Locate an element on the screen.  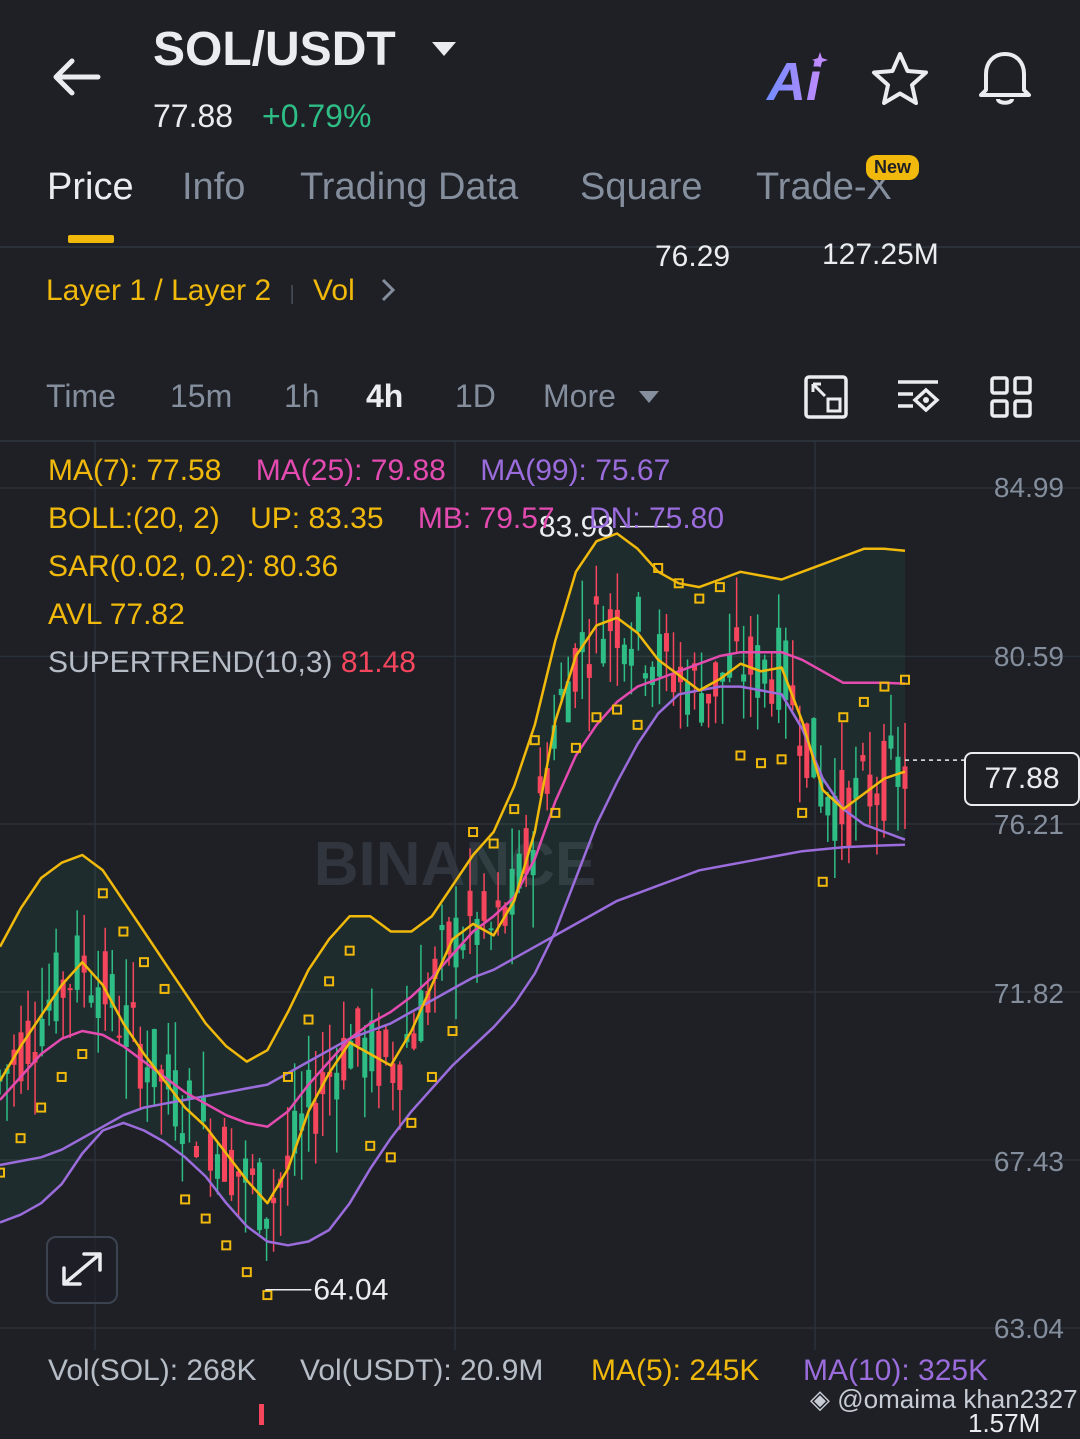
depth-chart-icon is located at coordinates (826, 397).